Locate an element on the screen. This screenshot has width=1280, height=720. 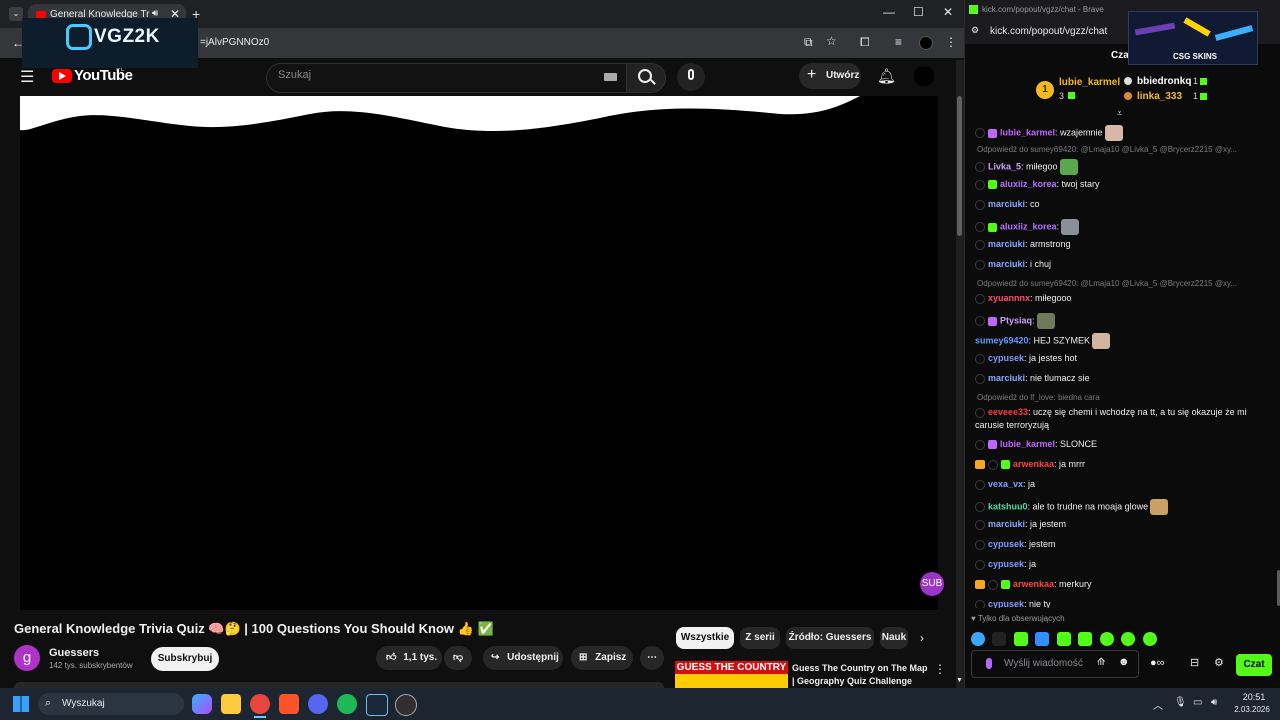
maximize-icon: ☐ is located at coordinates (918, 12).